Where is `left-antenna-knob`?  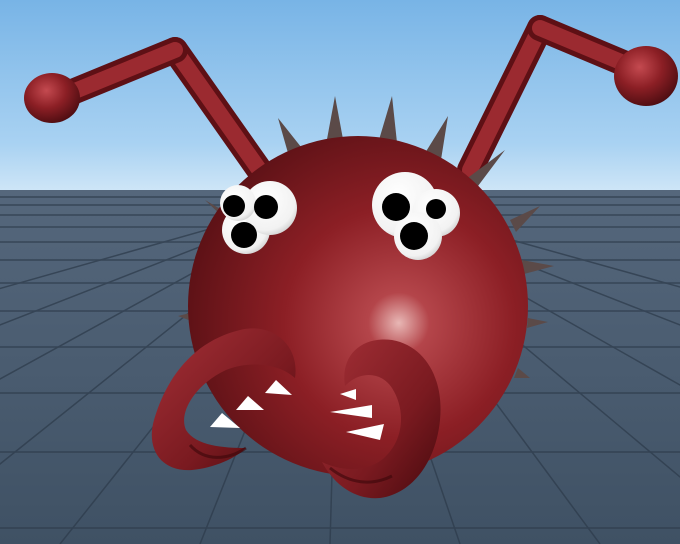
left-antenna-knob is located at coordinates (52, 98).